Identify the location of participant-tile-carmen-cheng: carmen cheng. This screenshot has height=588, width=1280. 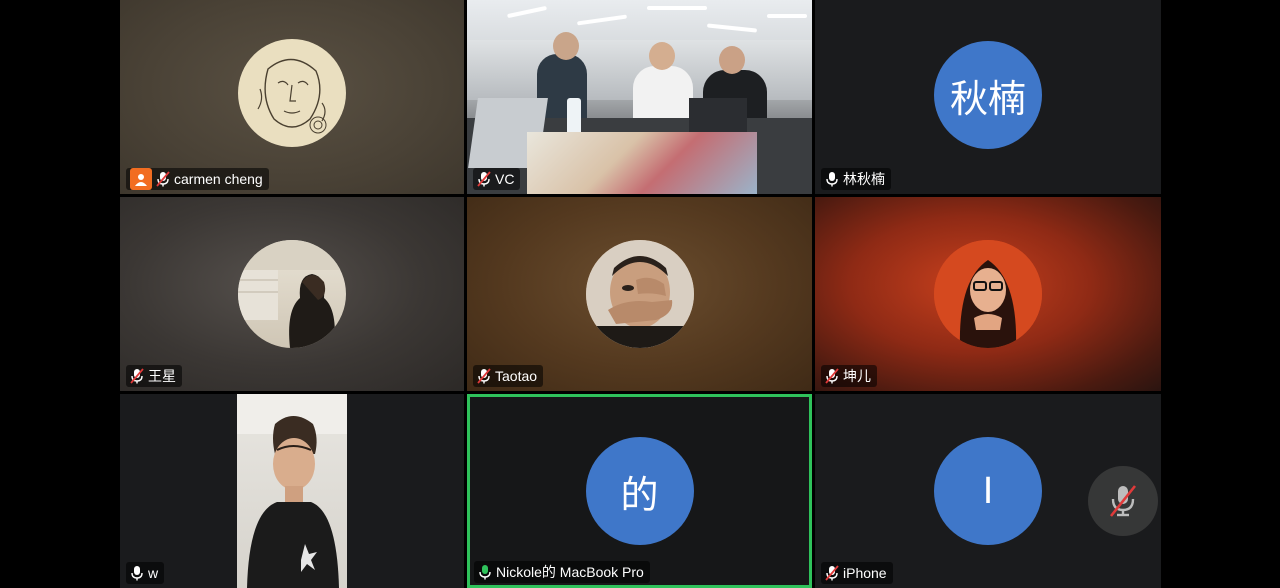
(292, 97).